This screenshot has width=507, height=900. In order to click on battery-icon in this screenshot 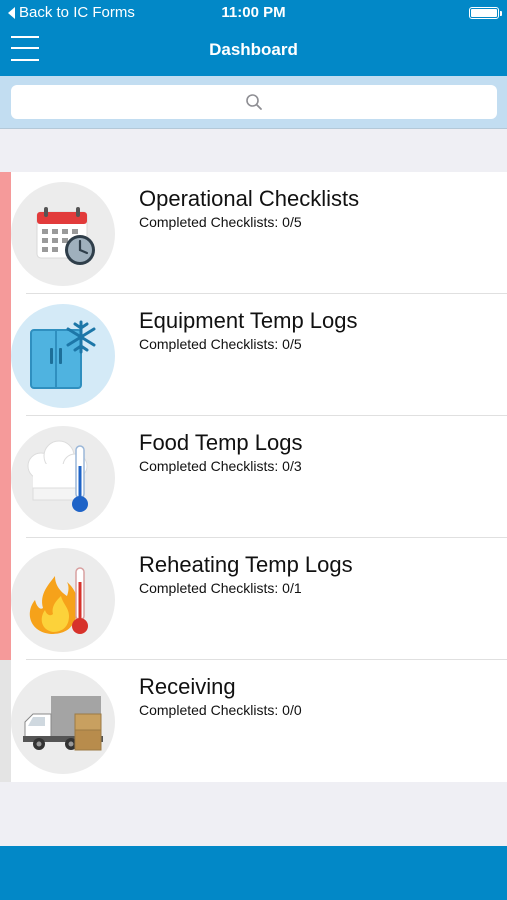, I will do `click(485, 13)`.